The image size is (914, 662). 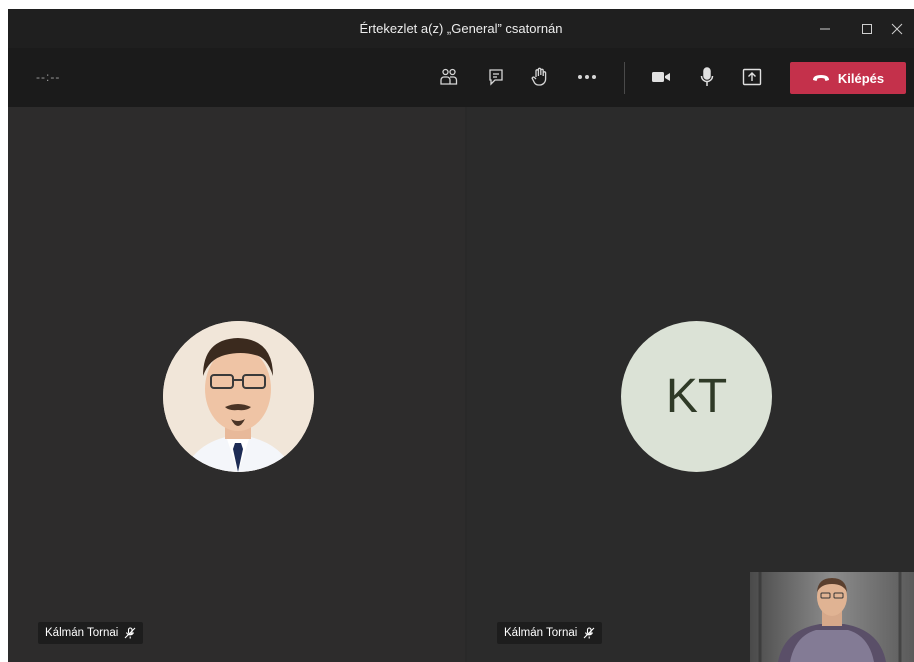 I want to click on meeting-timer: --:--, so click(x=48, y=77).